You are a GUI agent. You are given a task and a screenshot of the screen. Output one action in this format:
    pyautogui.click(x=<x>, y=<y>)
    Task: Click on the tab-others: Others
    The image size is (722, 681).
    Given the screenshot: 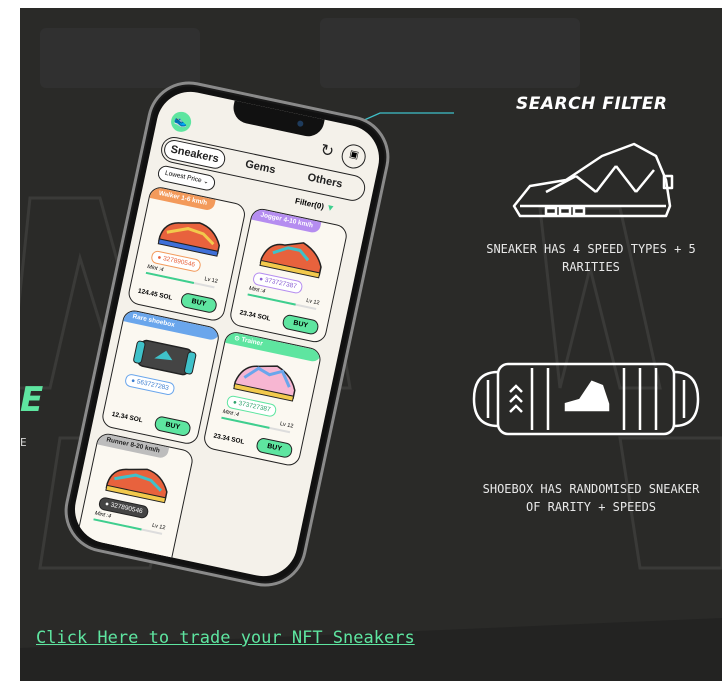 What is the action you would take?
    pyautogui.click(x=325, y=181)
    